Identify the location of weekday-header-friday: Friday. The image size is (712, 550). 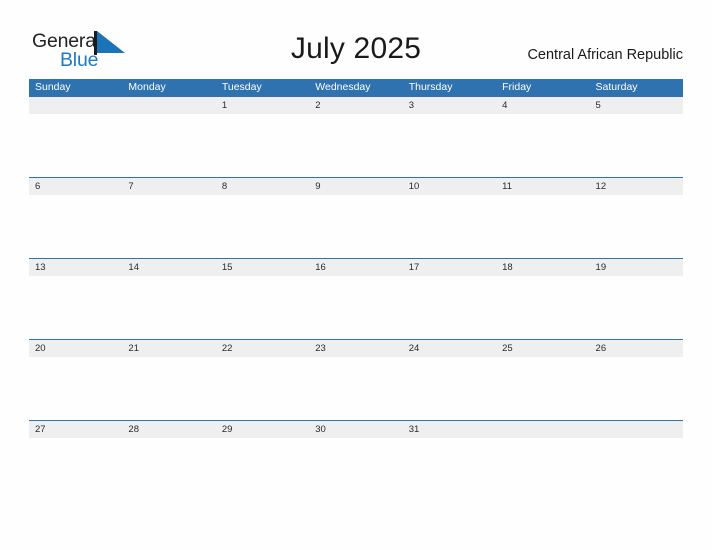
(517, 87).